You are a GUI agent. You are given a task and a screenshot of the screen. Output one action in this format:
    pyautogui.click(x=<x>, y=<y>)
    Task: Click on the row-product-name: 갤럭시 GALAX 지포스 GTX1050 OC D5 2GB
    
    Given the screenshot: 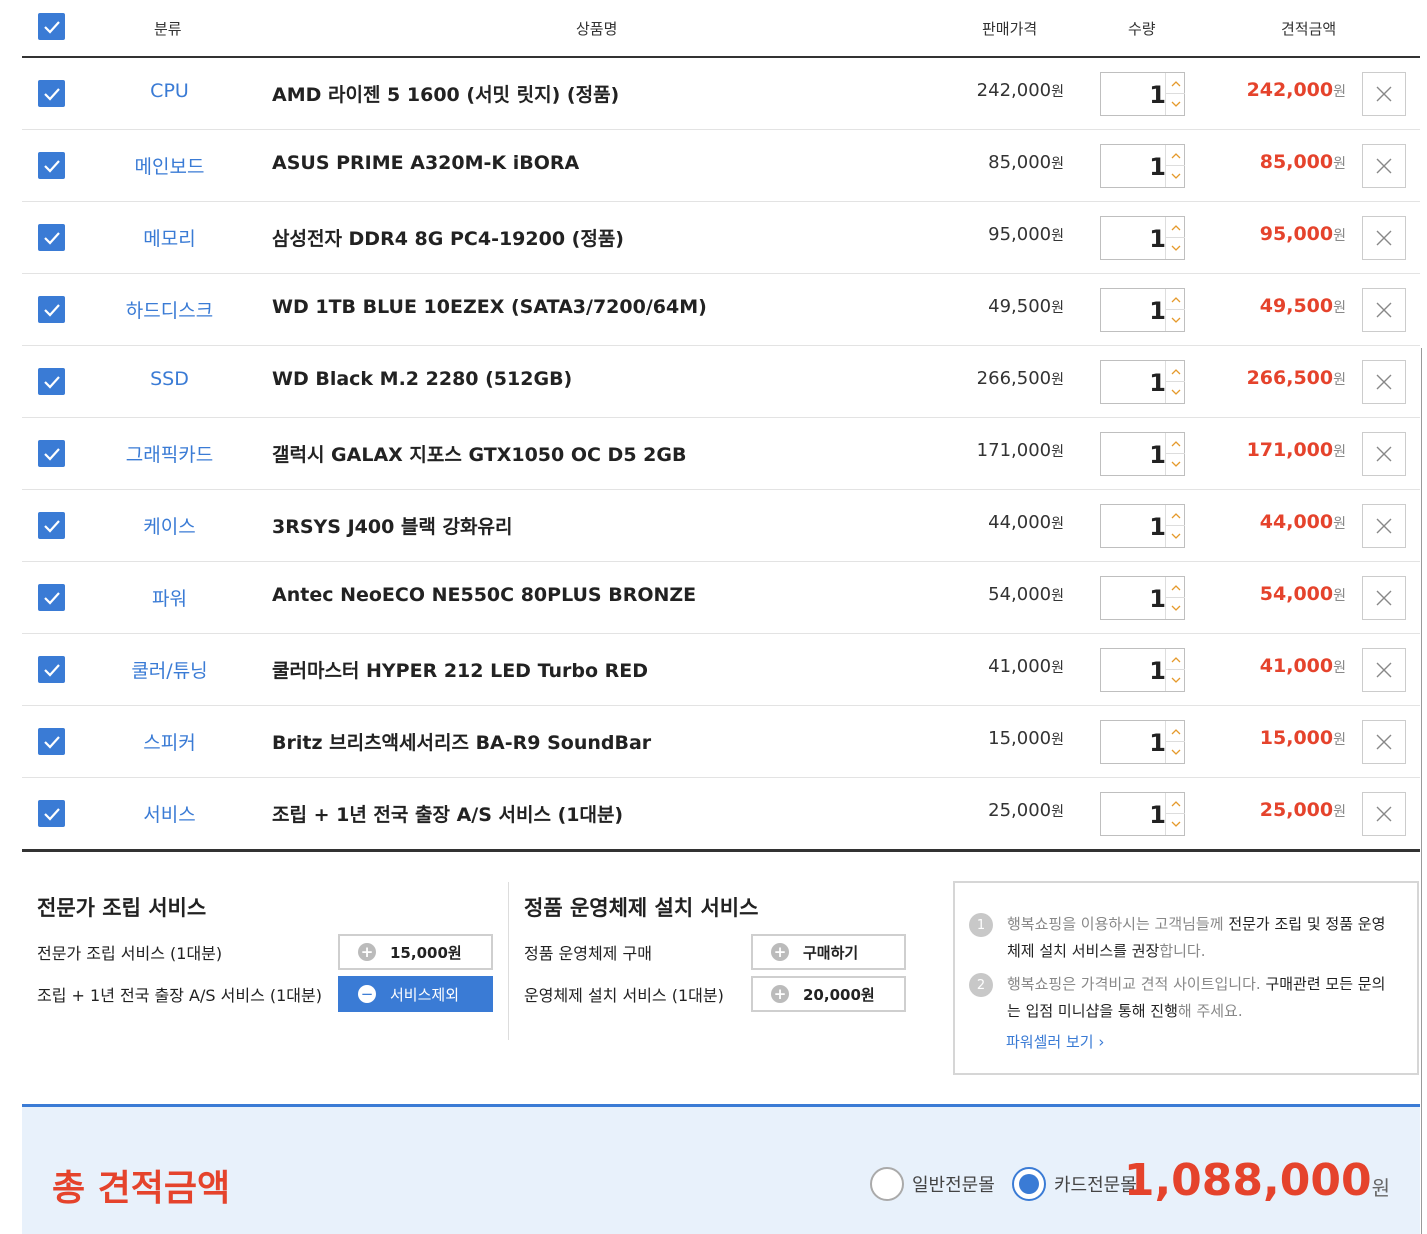 What is the action you would take?
    pyautogui.click(x=479, y=453)
    